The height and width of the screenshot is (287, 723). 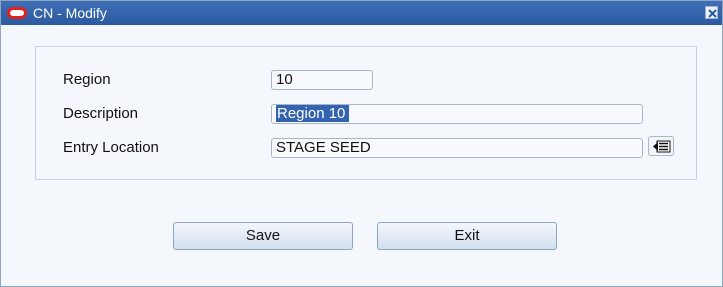 What do you see at coordinates (111, 147) in the screenshot?
I see `entry-location-label: Entry Location` at bounding box center [111, 147].